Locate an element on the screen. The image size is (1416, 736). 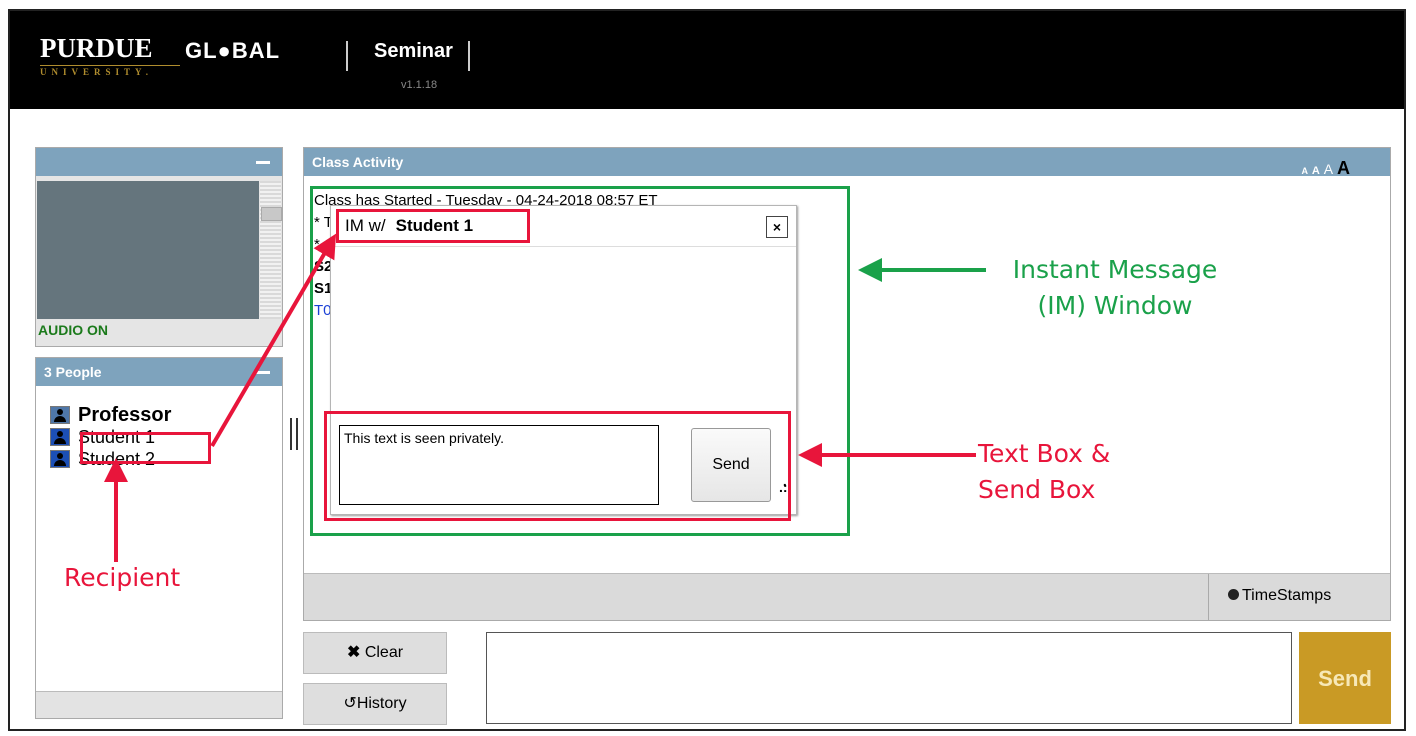
annotation-line: (IM) Window is located at coordinates (1115, 305).